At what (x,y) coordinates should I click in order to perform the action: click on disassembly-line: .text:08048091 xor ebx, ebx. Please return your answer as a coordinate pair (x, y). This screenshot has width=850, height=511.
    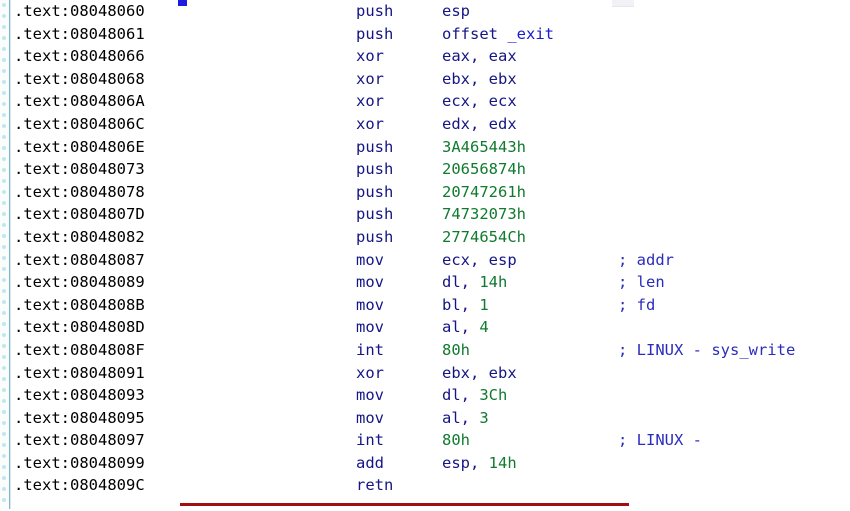
    Looking at the image, I should click on (430, 373).